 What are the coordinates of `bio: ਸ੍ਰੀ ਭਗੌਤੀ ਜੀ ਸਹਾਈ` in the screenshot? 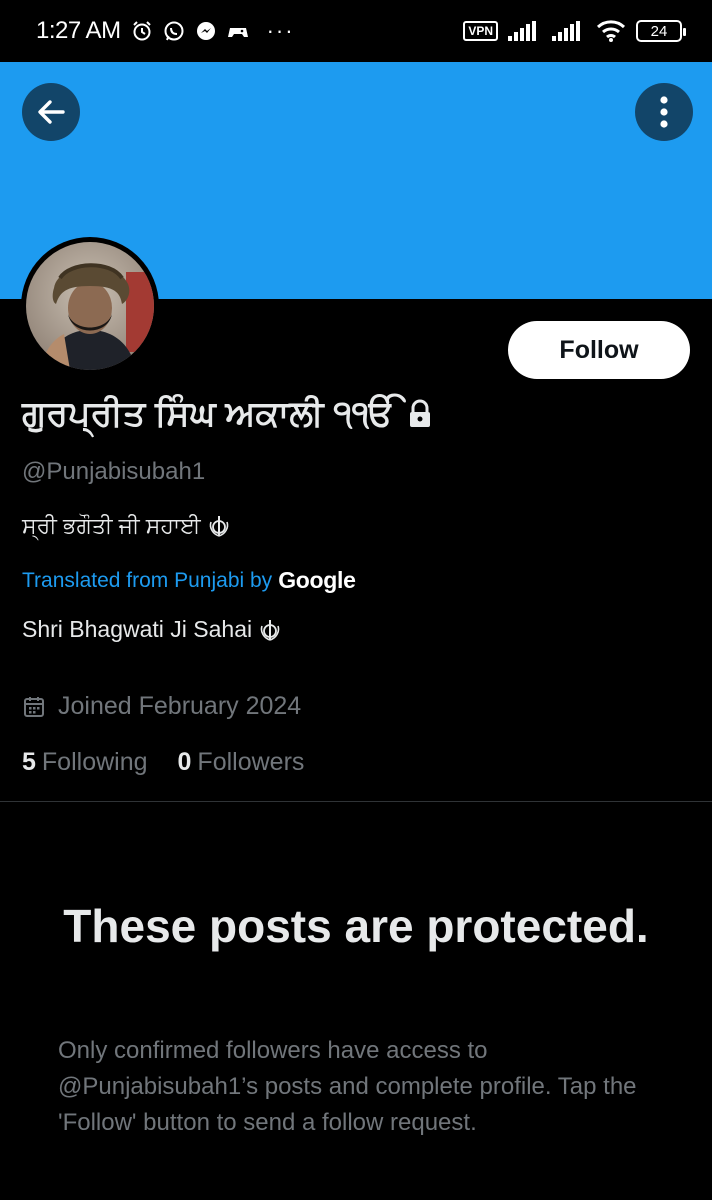 It's located at (126, 526).